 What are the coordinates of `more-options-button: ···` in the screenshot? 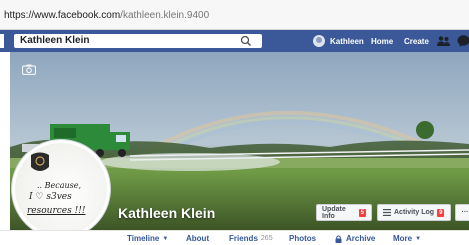 It's located at (462, 212).